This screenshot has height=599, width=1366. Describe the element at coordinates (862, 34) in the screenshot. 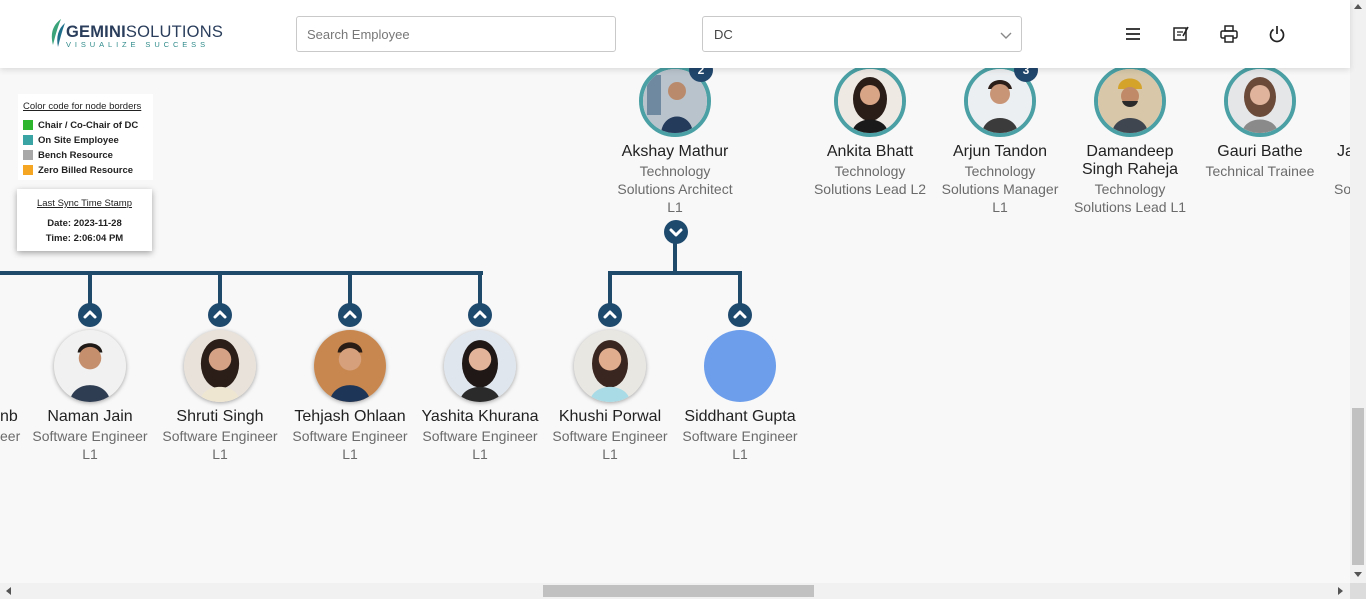

I see `dc-dropdown: DC` at that location.